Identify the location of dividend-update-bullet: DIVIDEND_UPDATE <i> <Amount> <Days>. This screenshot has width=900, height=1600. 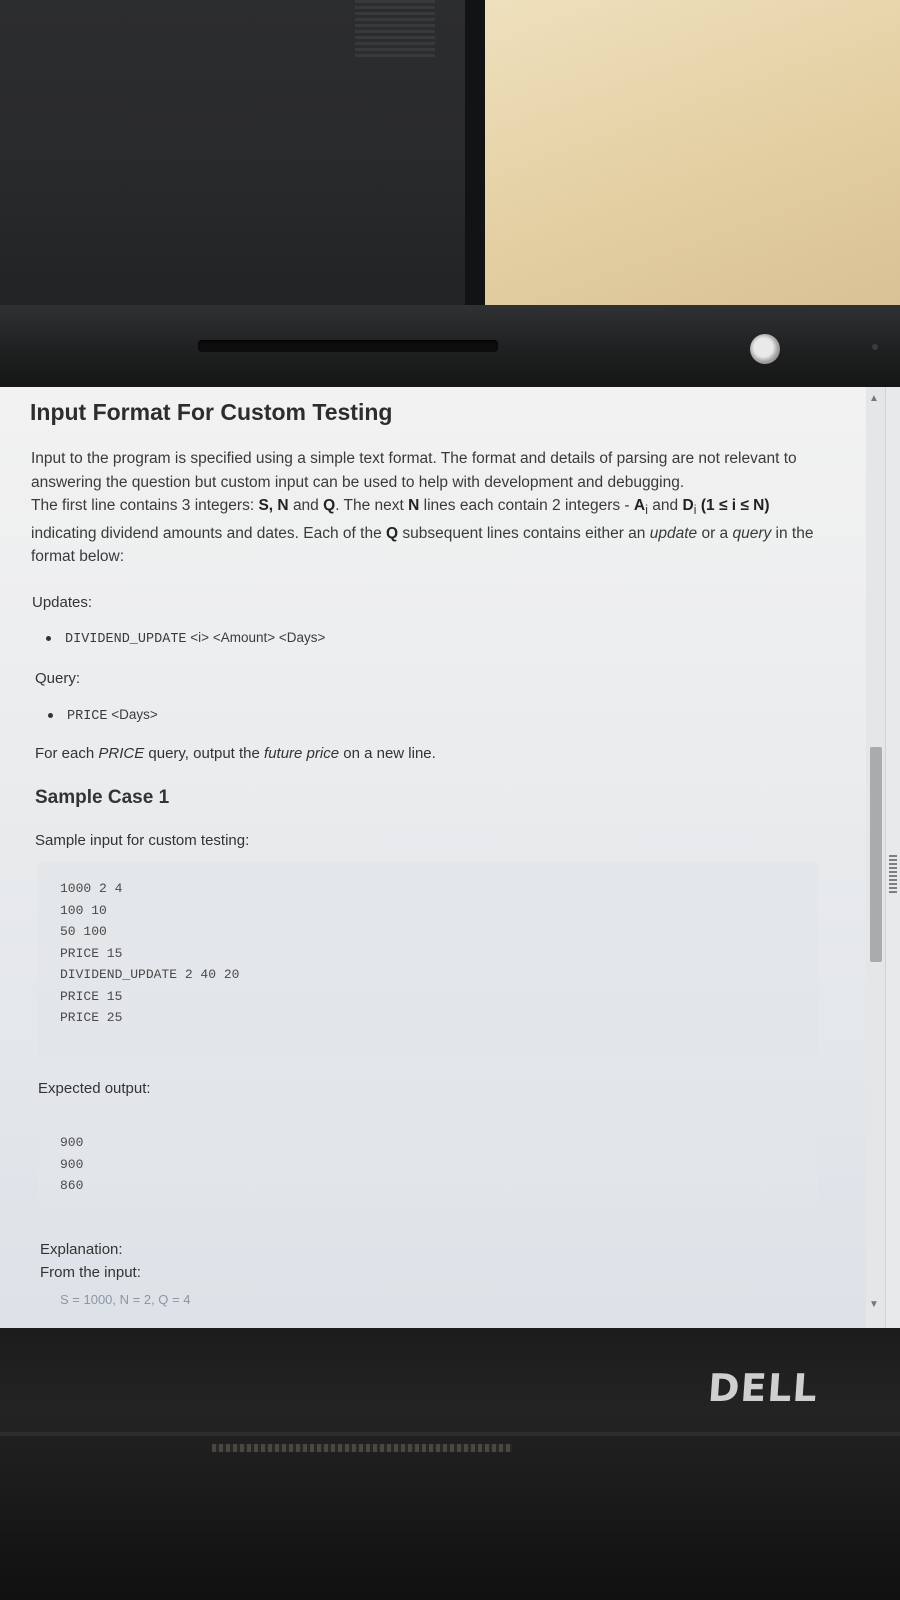
(185, 638).